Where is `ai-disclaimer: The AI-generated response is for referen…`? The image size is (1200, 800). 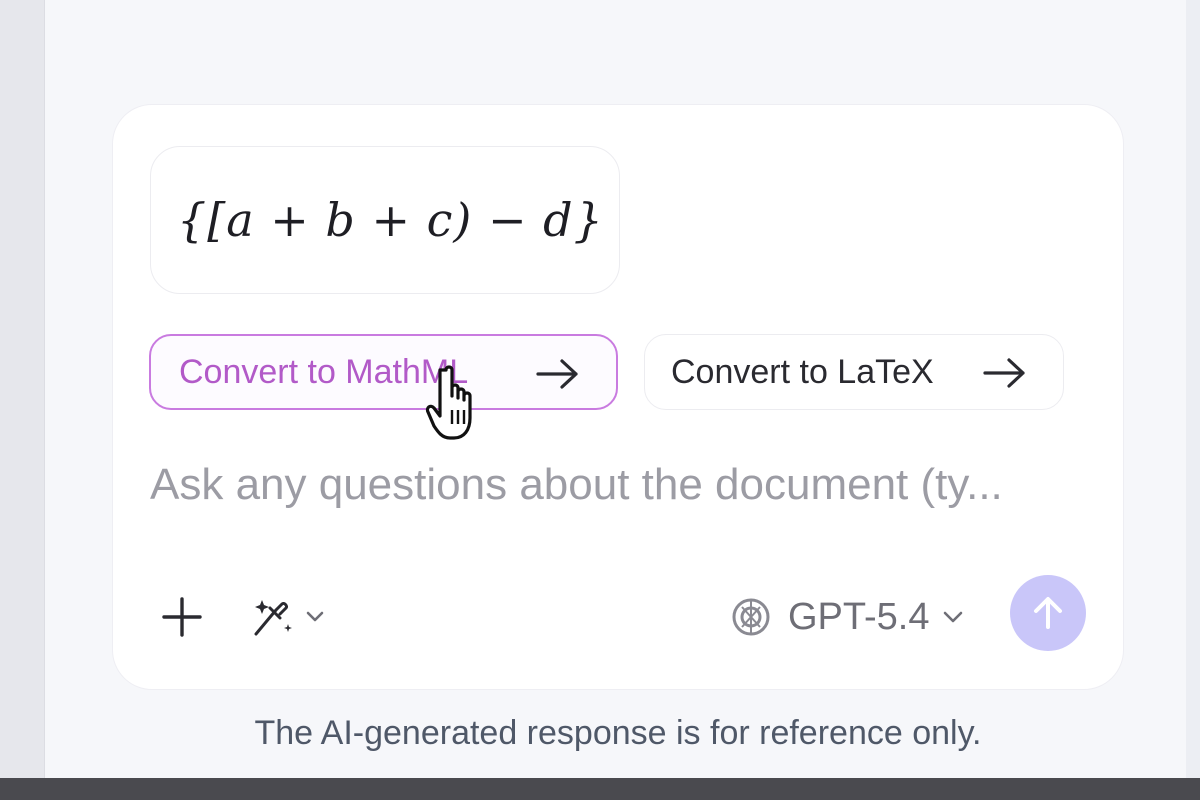
ai-disclaimer: The AI-generated response is for referen… is located at coordinates (618, 733).